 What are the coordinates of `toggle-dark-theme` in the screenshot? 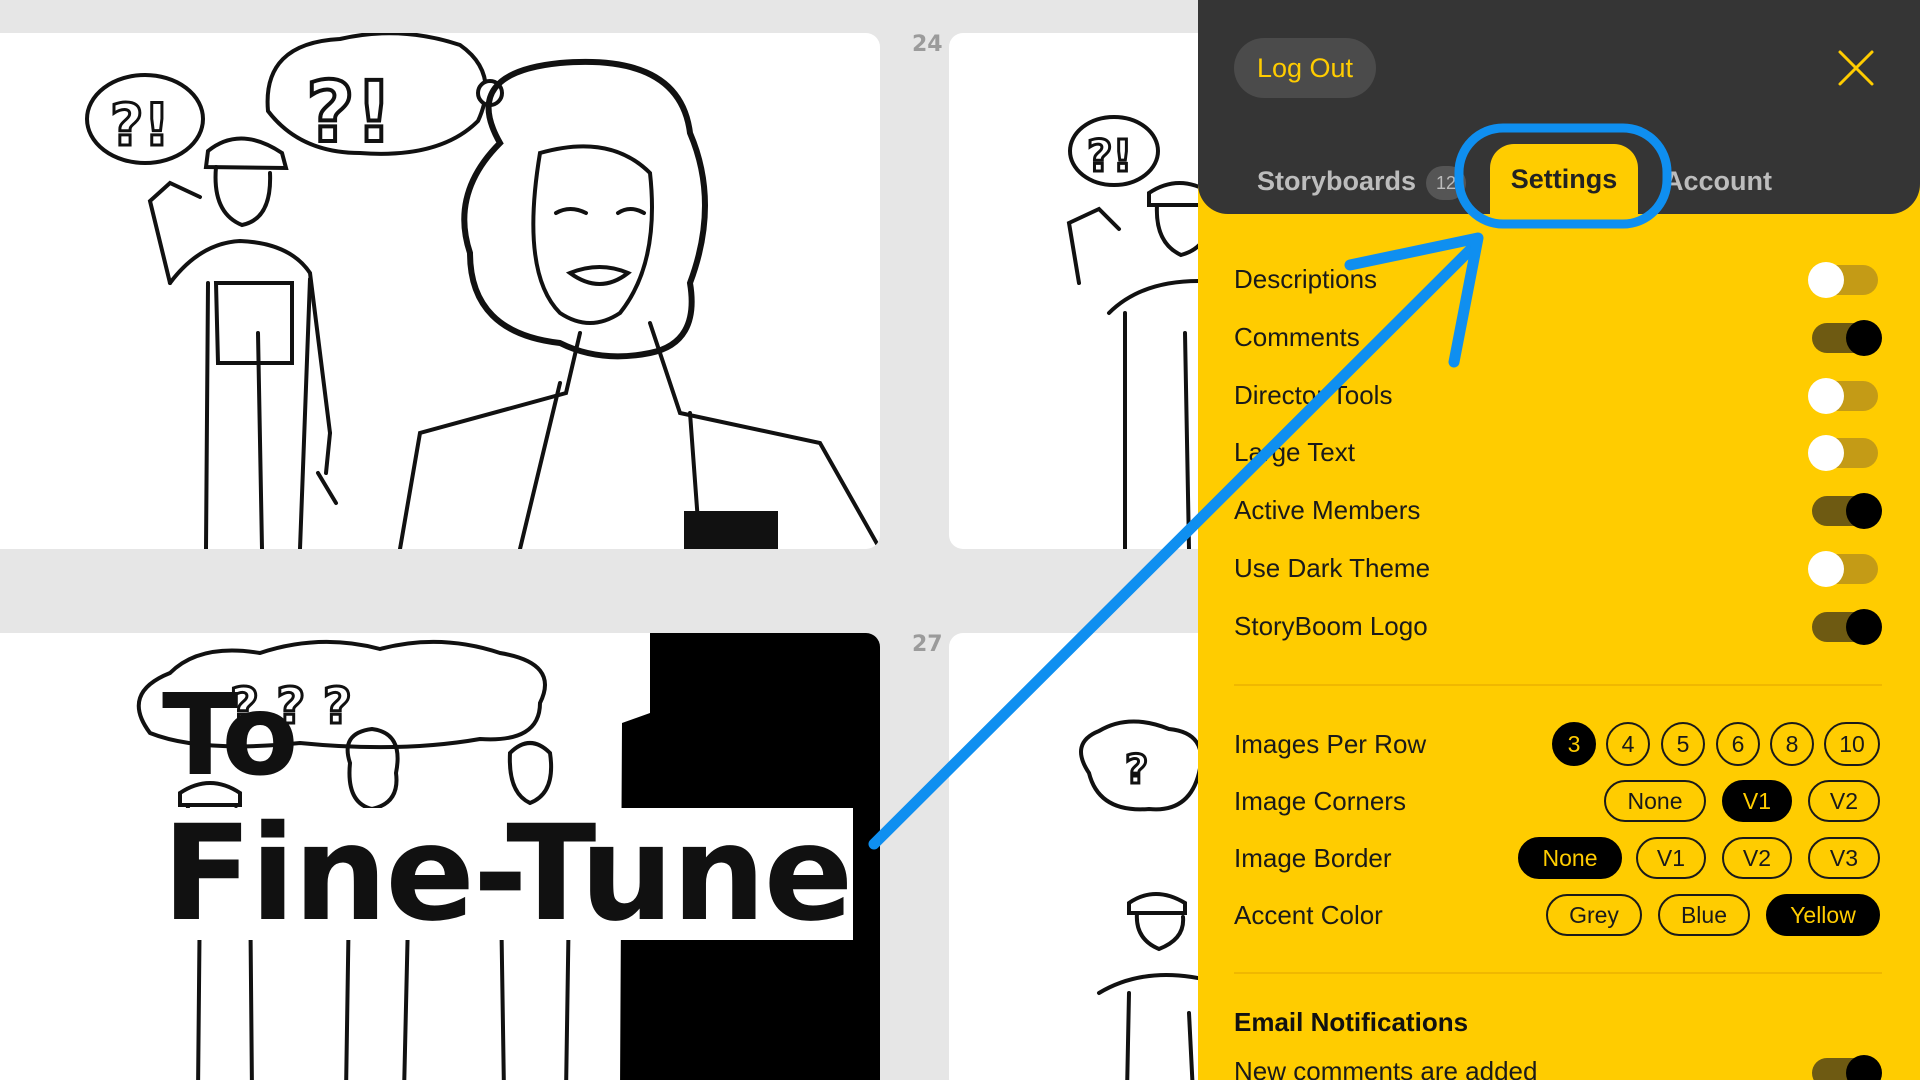 It's located at (1843, 569).